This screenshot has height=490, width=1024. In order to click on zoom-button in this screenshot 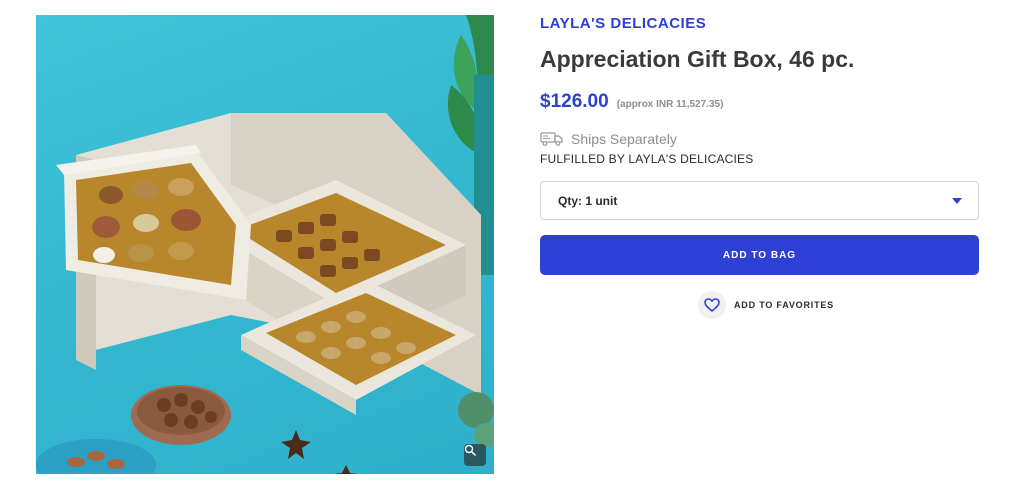, I will do `click(475, 455)`.